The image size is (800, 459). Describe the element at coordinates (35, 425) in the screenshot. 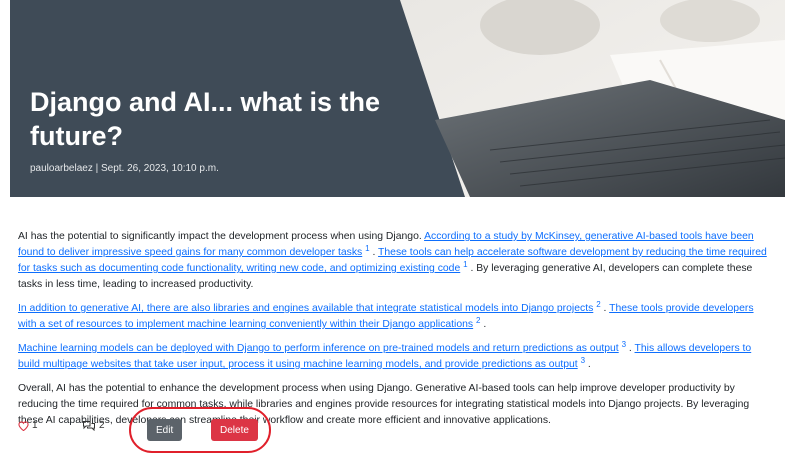

I see `like-count: 1` at that location.